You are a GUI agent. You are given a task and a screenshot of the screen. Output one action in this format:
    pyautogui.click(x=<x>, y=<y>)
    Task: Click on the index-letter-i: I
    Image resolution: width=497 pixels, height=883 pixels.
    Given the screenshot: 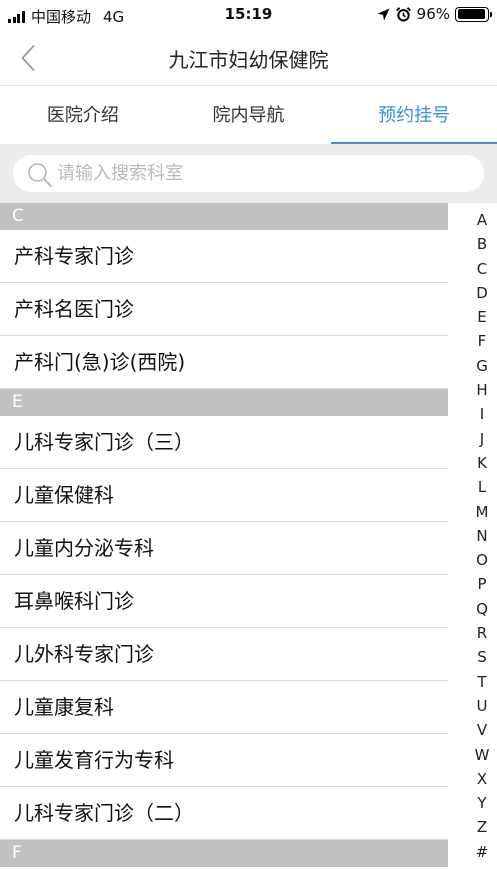 What is the action you would take?
    pyautogui.click(x=482, y=414)
    